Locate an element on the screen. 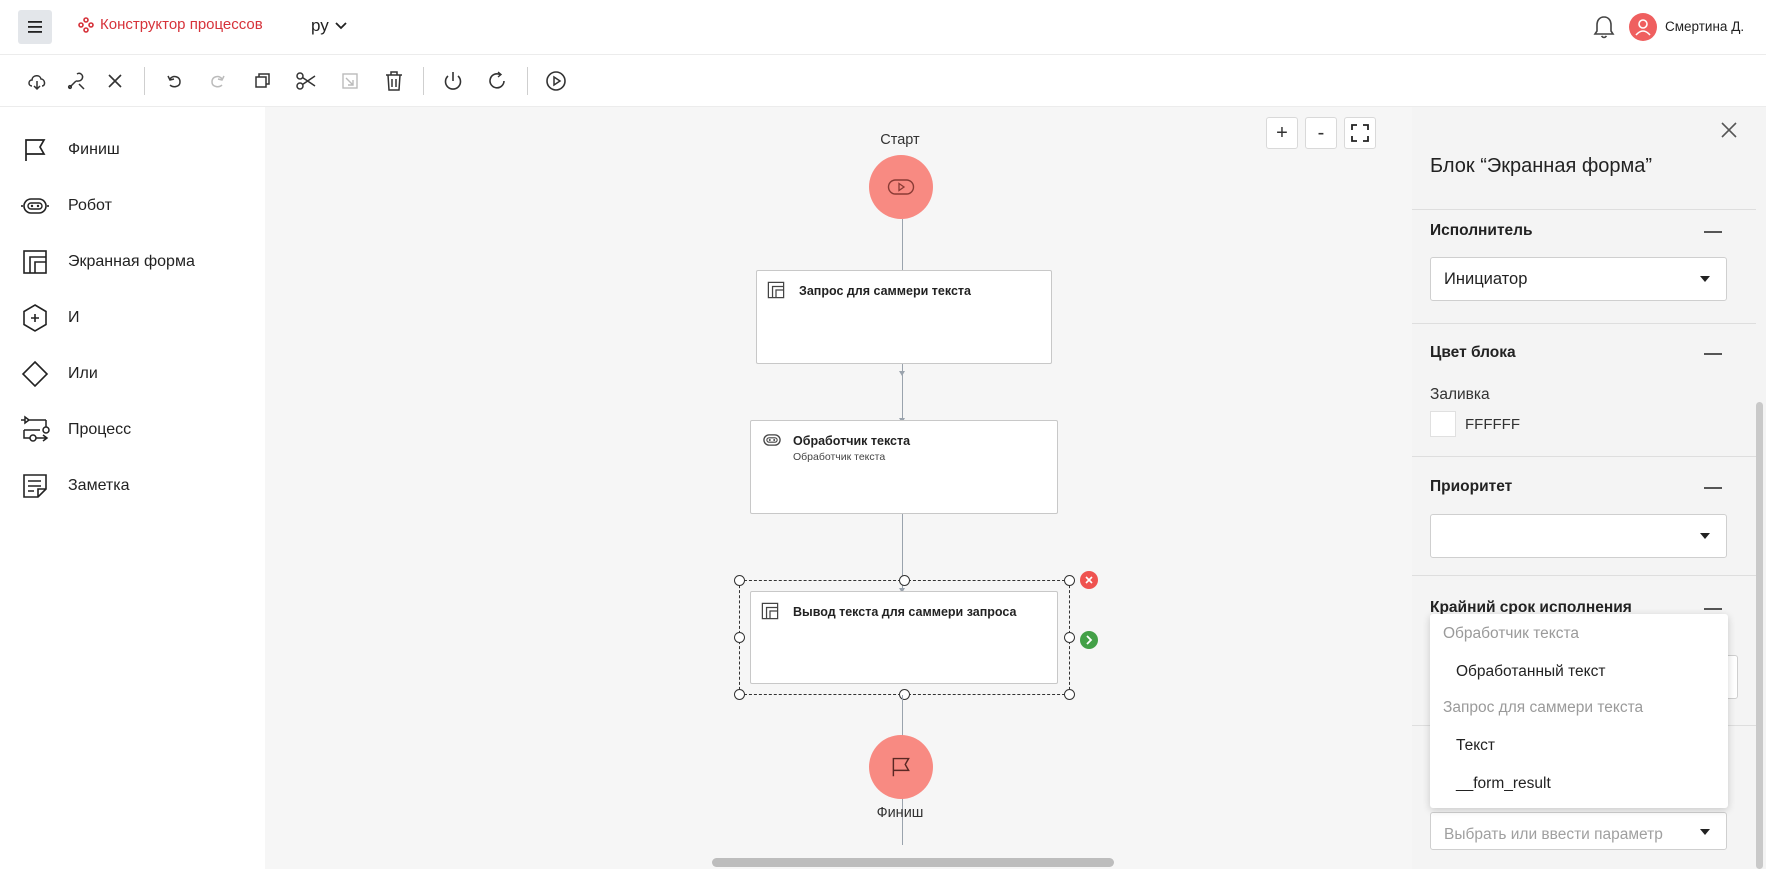 Image resolution: width=1766 pixels, height=869 pixels. chevron-right-icon is located at coordinates (1089, 640).